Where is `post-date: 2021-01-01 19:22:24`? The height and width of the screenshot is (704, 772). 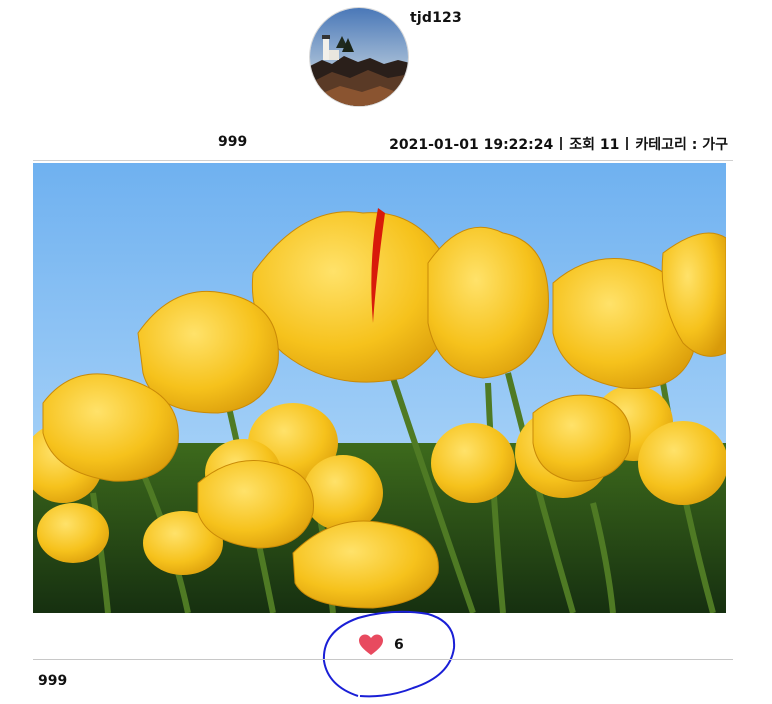 post-date: 2021-01-01 19:22:24 is located at coordinates (471, 145).